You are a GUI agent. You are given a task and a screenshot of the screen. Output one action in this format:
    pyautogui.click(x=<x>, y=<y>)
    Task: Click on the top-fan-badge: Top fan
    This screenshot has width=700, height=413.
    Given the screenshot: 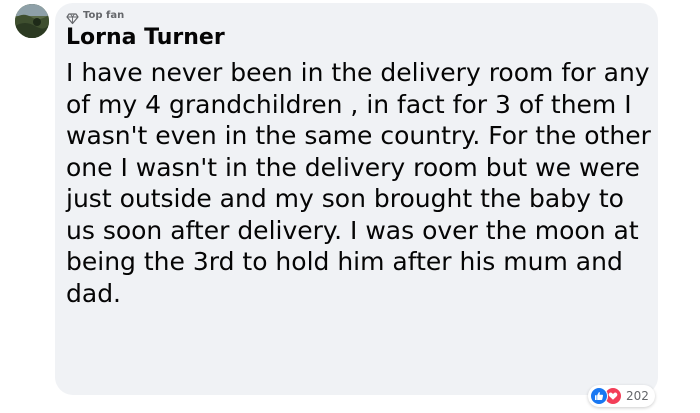 What is the action you would take?
    pyautogui.click(x=95, y=16)
    